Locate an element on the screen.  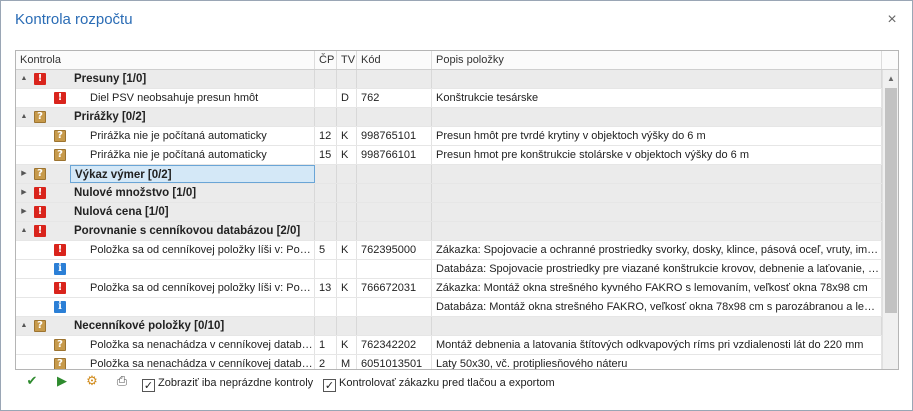
group-row: ▶! Nulová cena [1/0] is located at coordinates (449, 212).